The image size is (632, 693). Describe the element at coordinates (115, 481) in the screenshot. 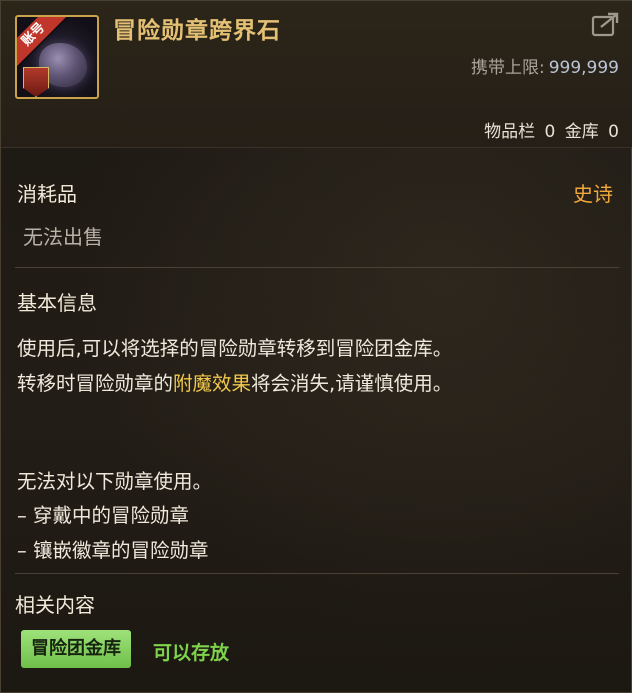

I see `restriction-title: 无法对以下勋章使用。` at that location.